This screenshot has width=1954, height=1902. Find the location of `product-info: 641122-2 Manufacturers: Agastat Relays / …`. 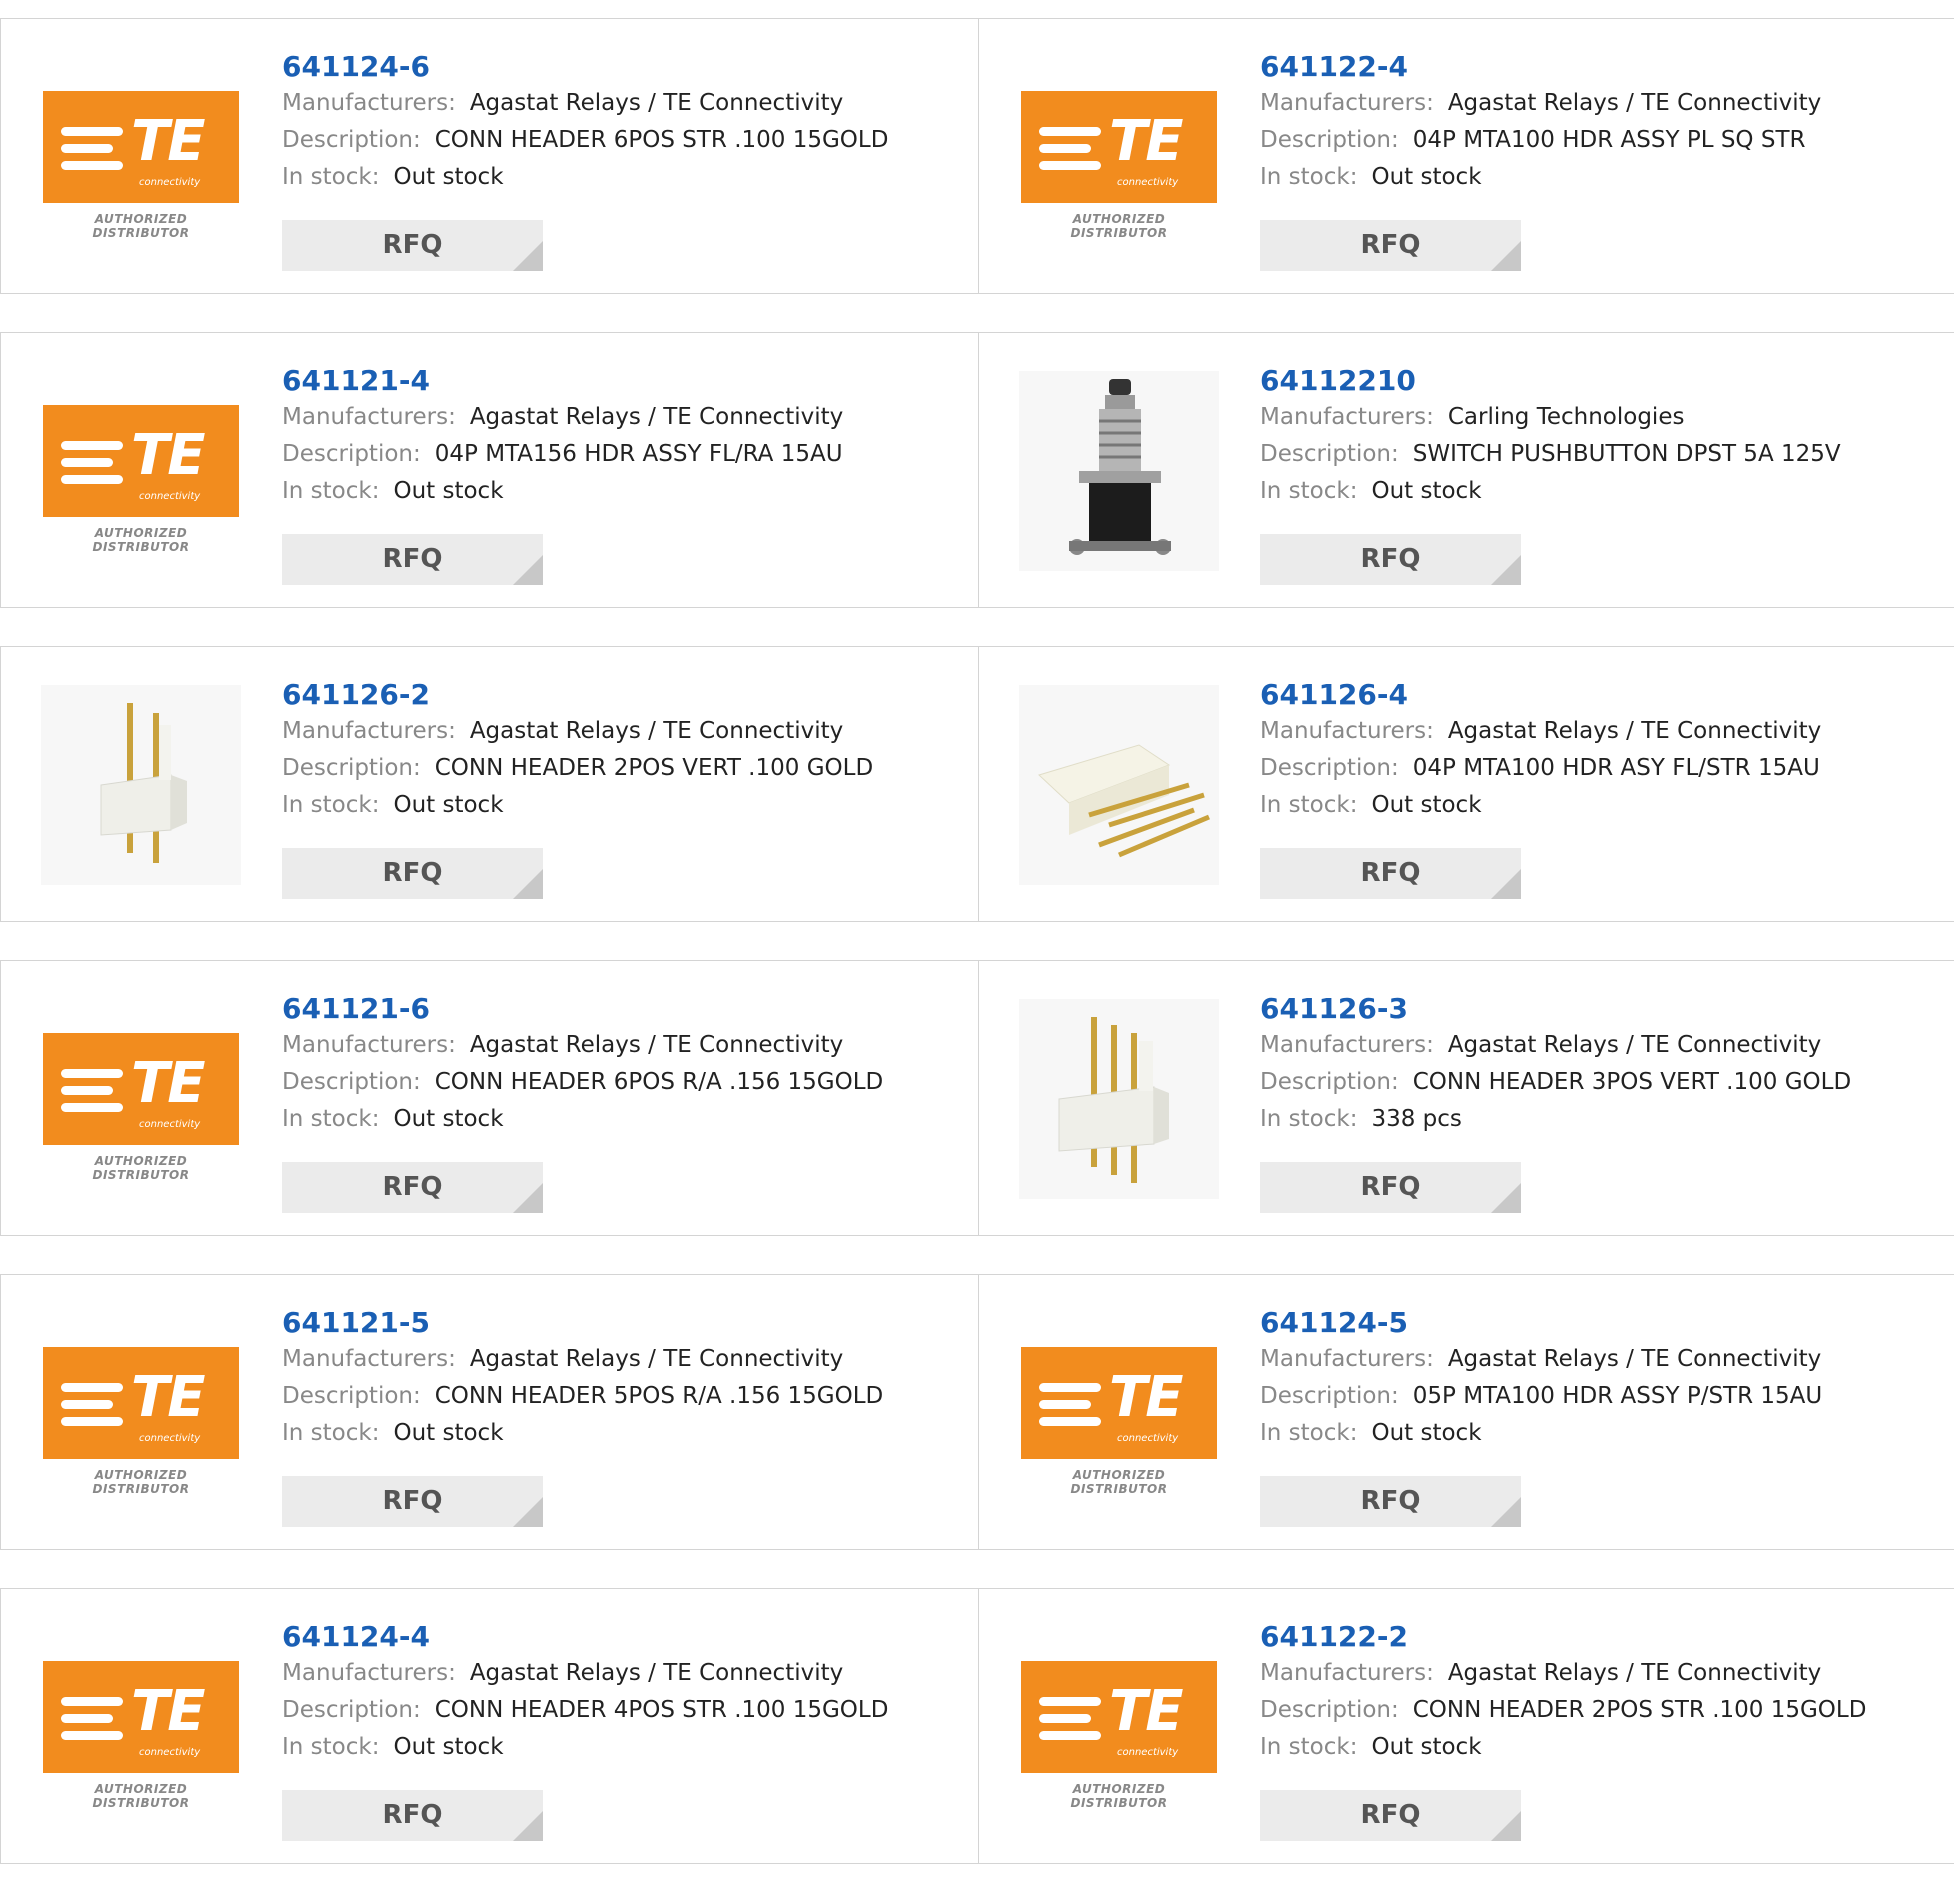

product-info: 641122-2 Manufacturers: Agastat Relays / … is located at coordinates (1590, 1692).